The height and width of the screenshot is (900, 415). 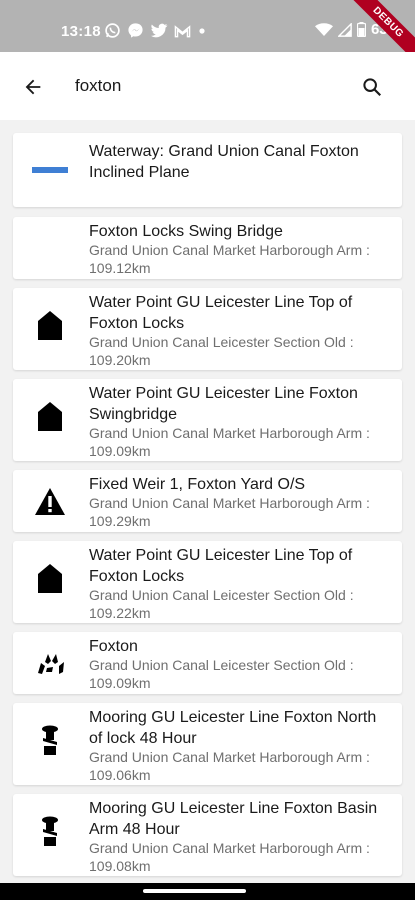 I want to click on messenger-icon, so click(x=135, y=30).